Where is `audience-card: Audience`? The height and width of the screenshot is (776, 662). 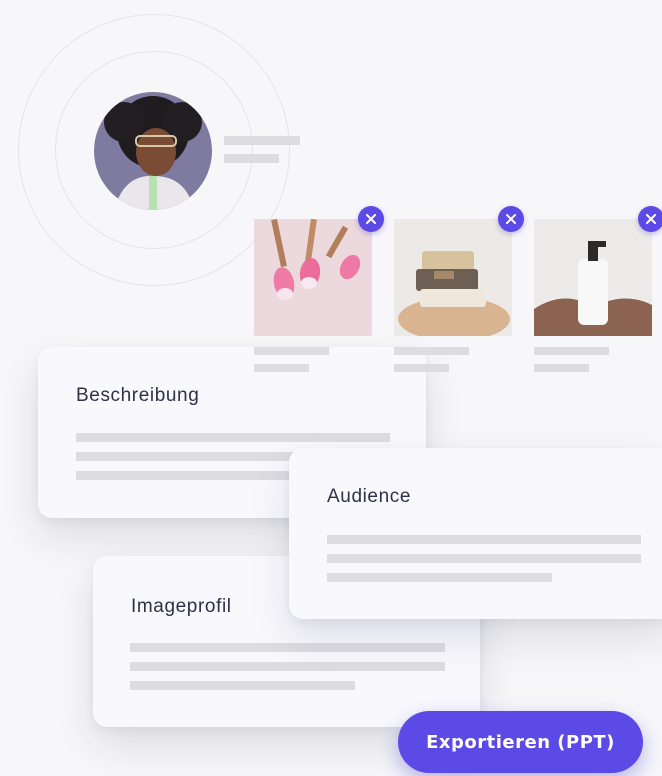 audience-card: Audience is located at coordinates (475, 533).